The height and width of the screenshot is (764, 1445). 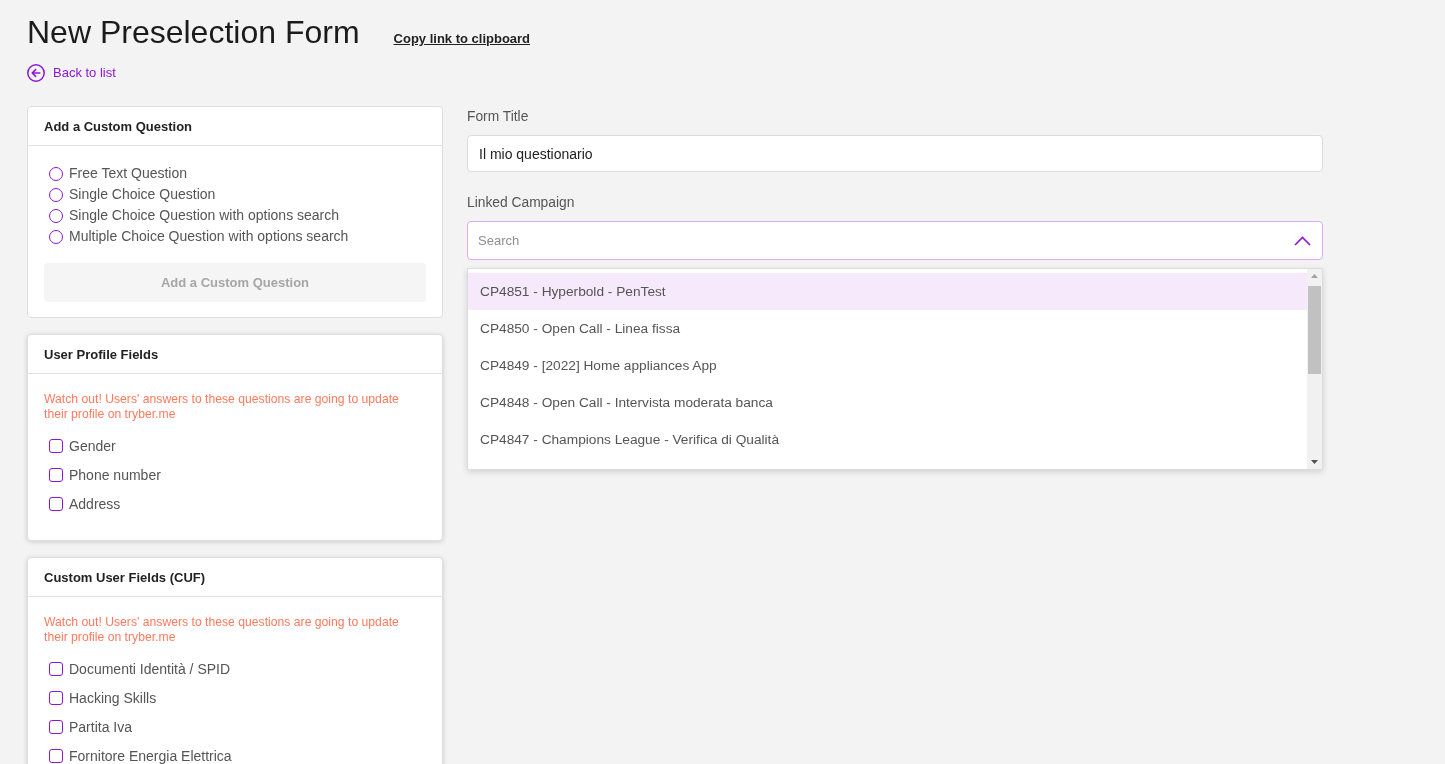 I want to click on field-label: Linked Campaign, so click(x=521, y=203).